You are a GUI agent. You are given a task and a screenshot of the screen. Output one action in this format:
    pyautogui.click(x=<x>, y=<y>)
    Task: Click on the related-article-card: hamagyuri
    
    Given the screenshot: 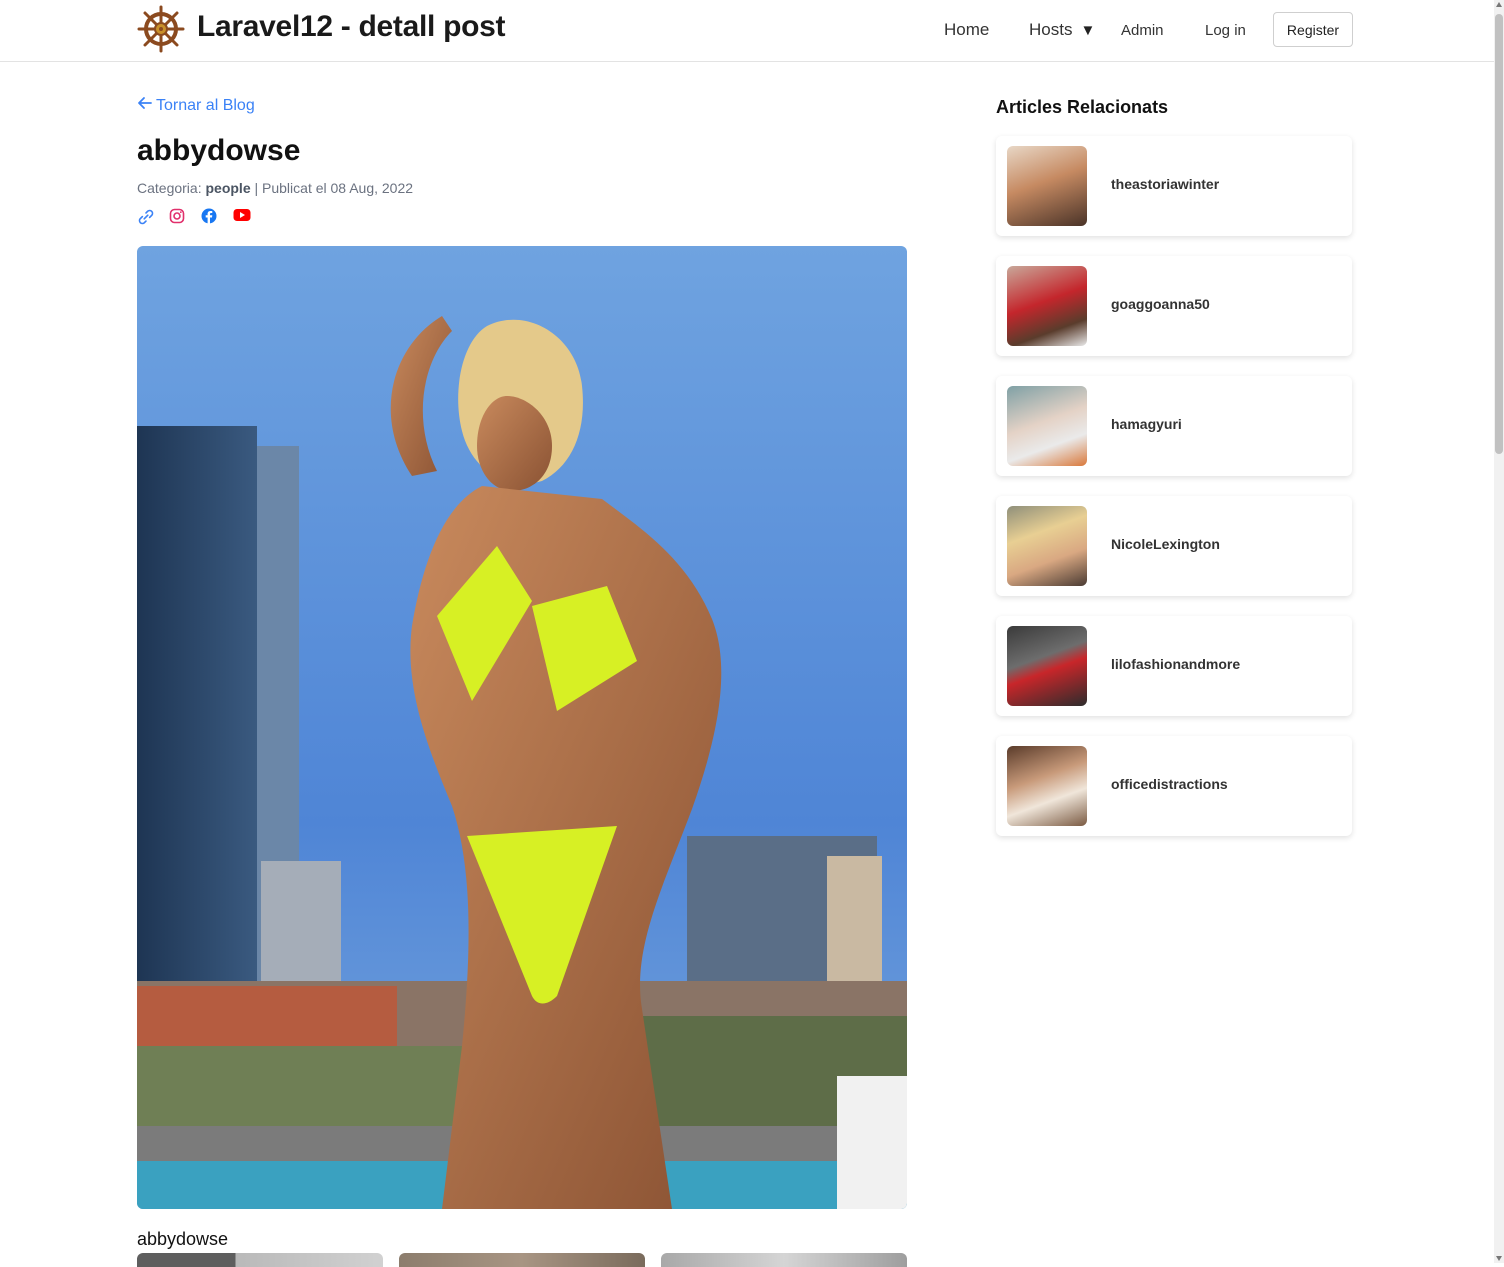 What is the action you would take?
    pyautogui.click(x=1174, y=426)
    